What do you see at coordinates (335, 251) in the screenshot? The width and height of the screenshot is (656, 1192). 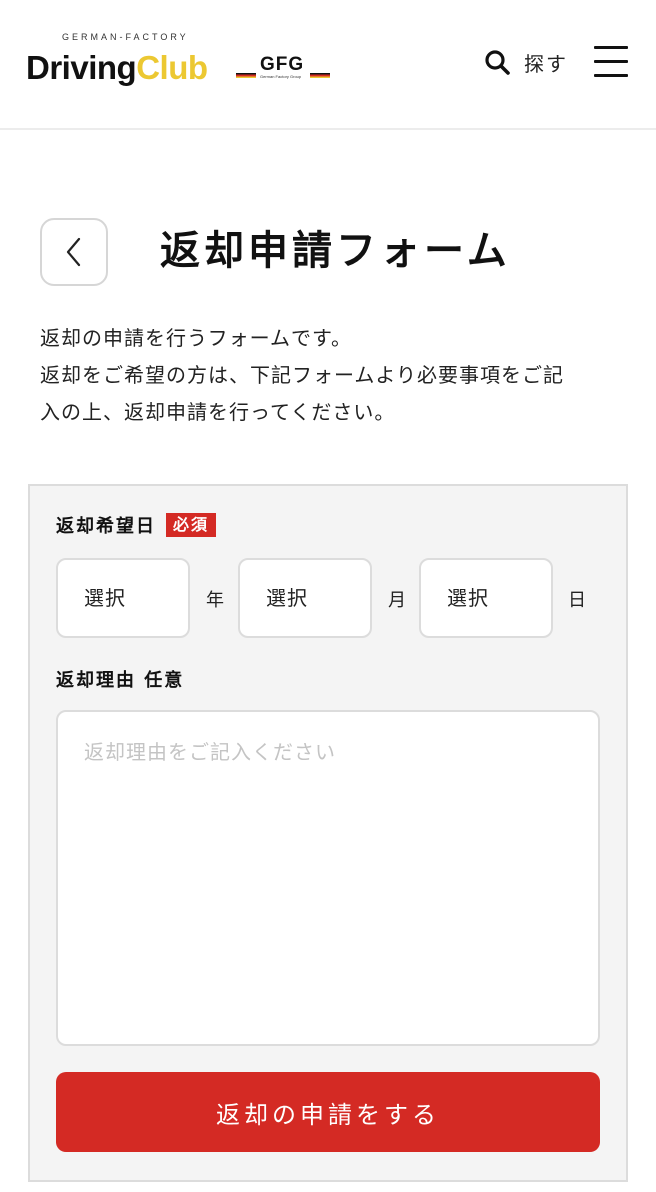 I see `page-title: 返却申請フォーム` at bounding box center [335, 251].